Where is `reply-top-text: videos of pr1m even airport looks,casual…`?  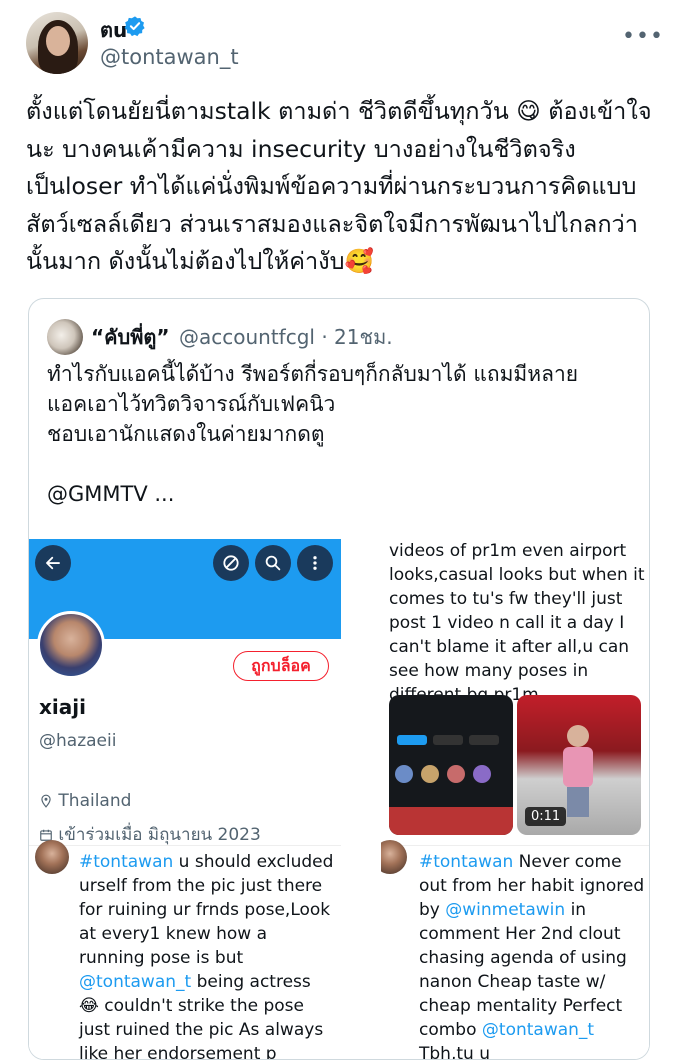 reply-top-text: videos of pr1m even airport looks,casual… is located at coordinates (517, 623).